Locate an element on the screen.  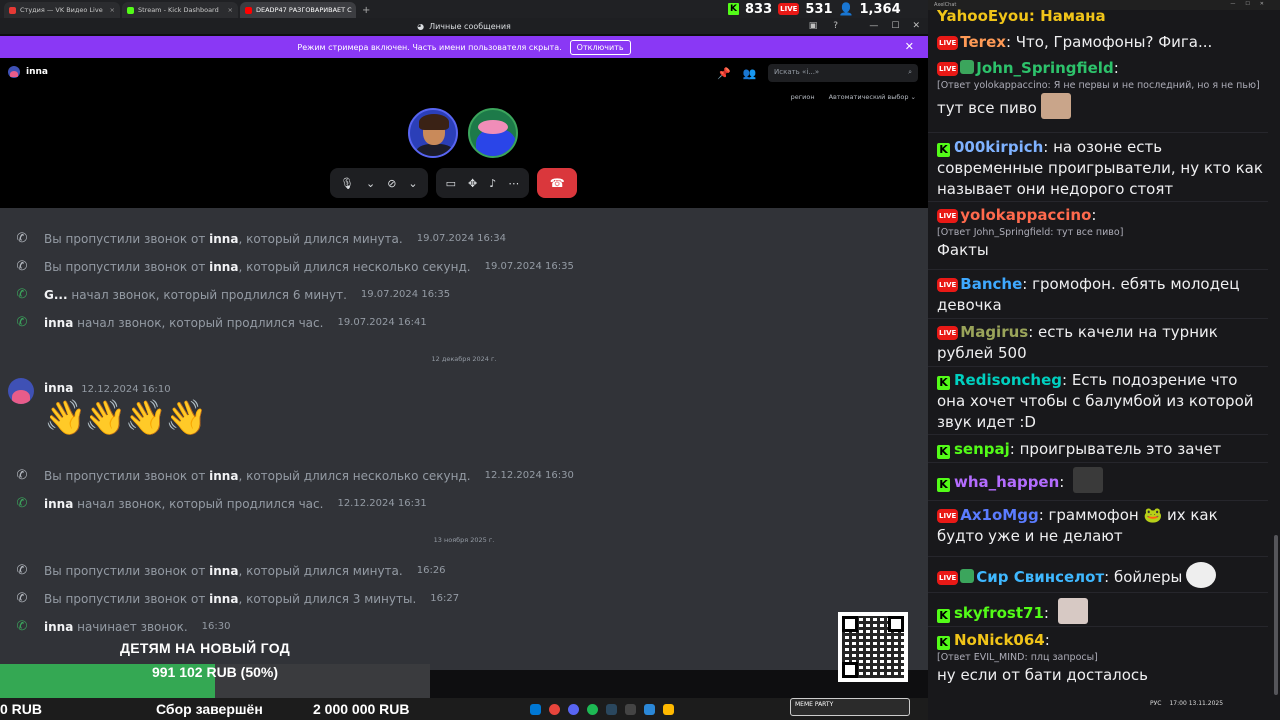
chat-username: Redisoncheg is located at coordinates (1008, 380).